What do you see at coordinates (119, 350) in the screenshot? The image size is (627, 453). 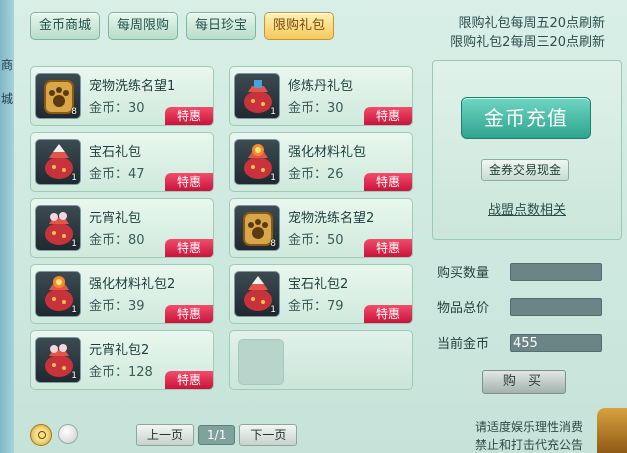 I see `item-name: 元宵礼包2` at bounding box center [119, 350].